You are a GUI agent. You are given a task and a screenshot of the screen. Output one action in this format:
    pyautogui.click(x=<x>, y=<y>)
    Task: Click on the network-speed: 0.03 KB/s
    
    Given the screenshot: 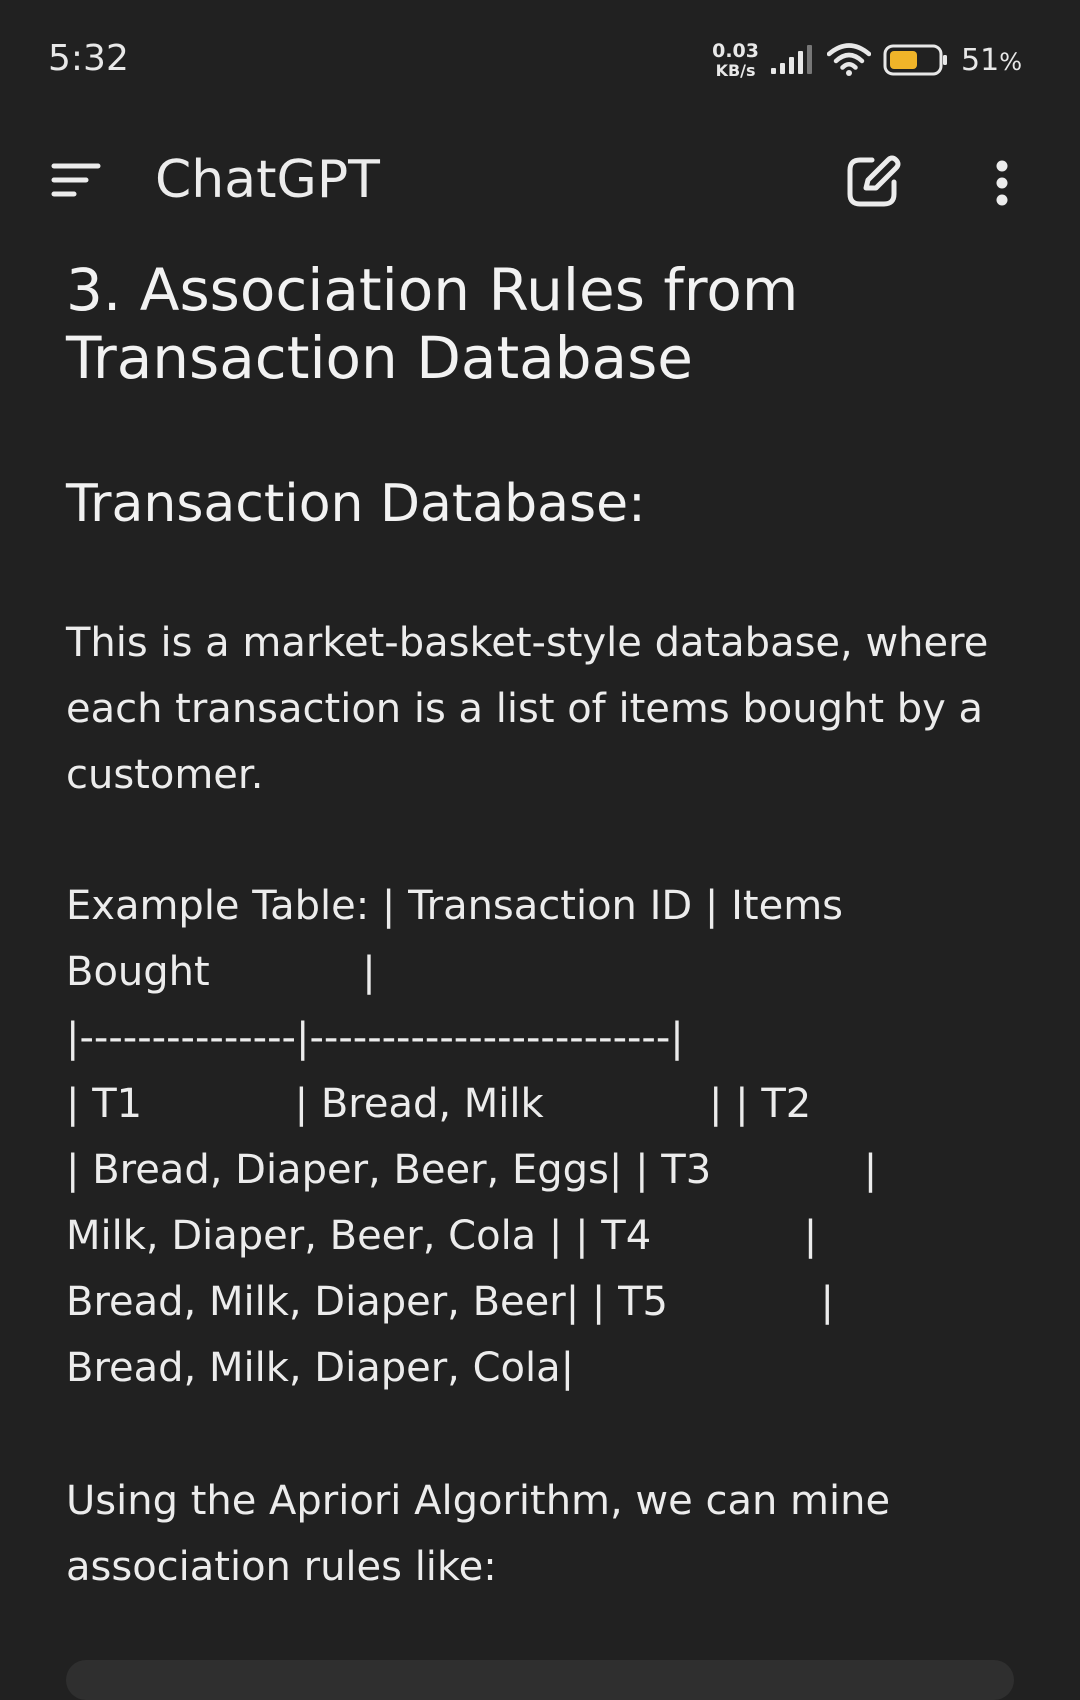 What is the action you would take?
    pyautogui.click(x=735, y=59)
    